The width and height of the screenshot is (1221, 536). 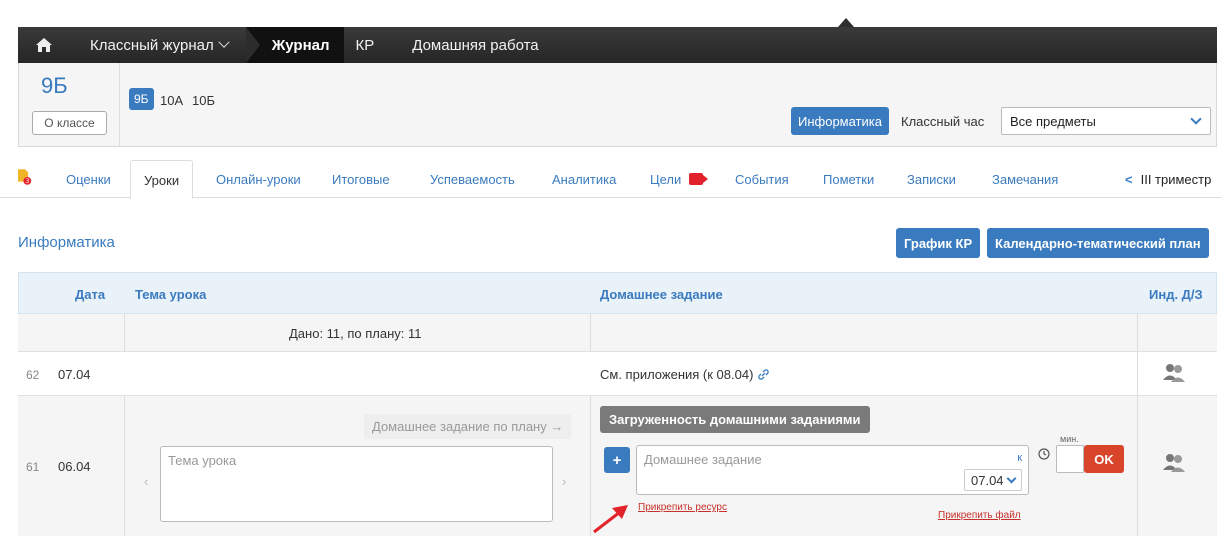 What do you see at coordinates (617, 333) in the screenshot?
I see `summary-row: Дано: 11, по плану: 11` at bounding box center [617, 333].